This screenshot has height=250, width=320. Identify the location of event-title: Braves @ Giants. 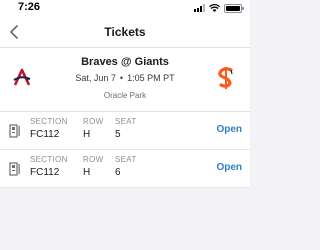
(125, 62).